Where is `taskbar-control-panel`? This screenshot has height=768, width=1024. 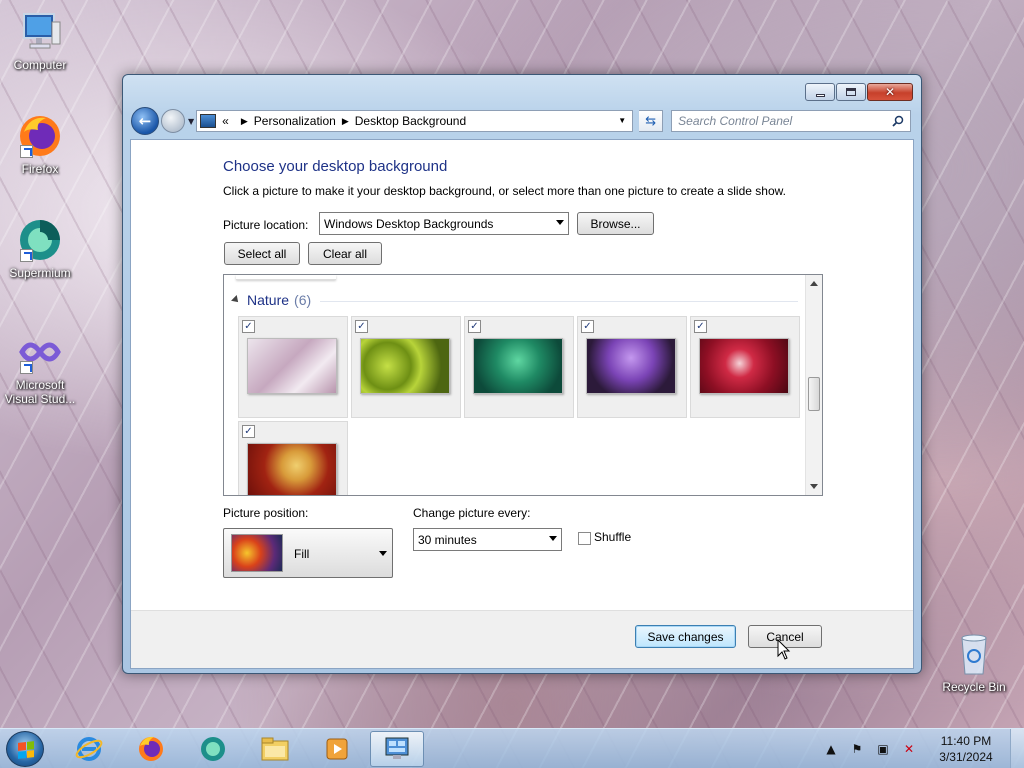
taskbar-control-panel is located at coordinates (397, 749).